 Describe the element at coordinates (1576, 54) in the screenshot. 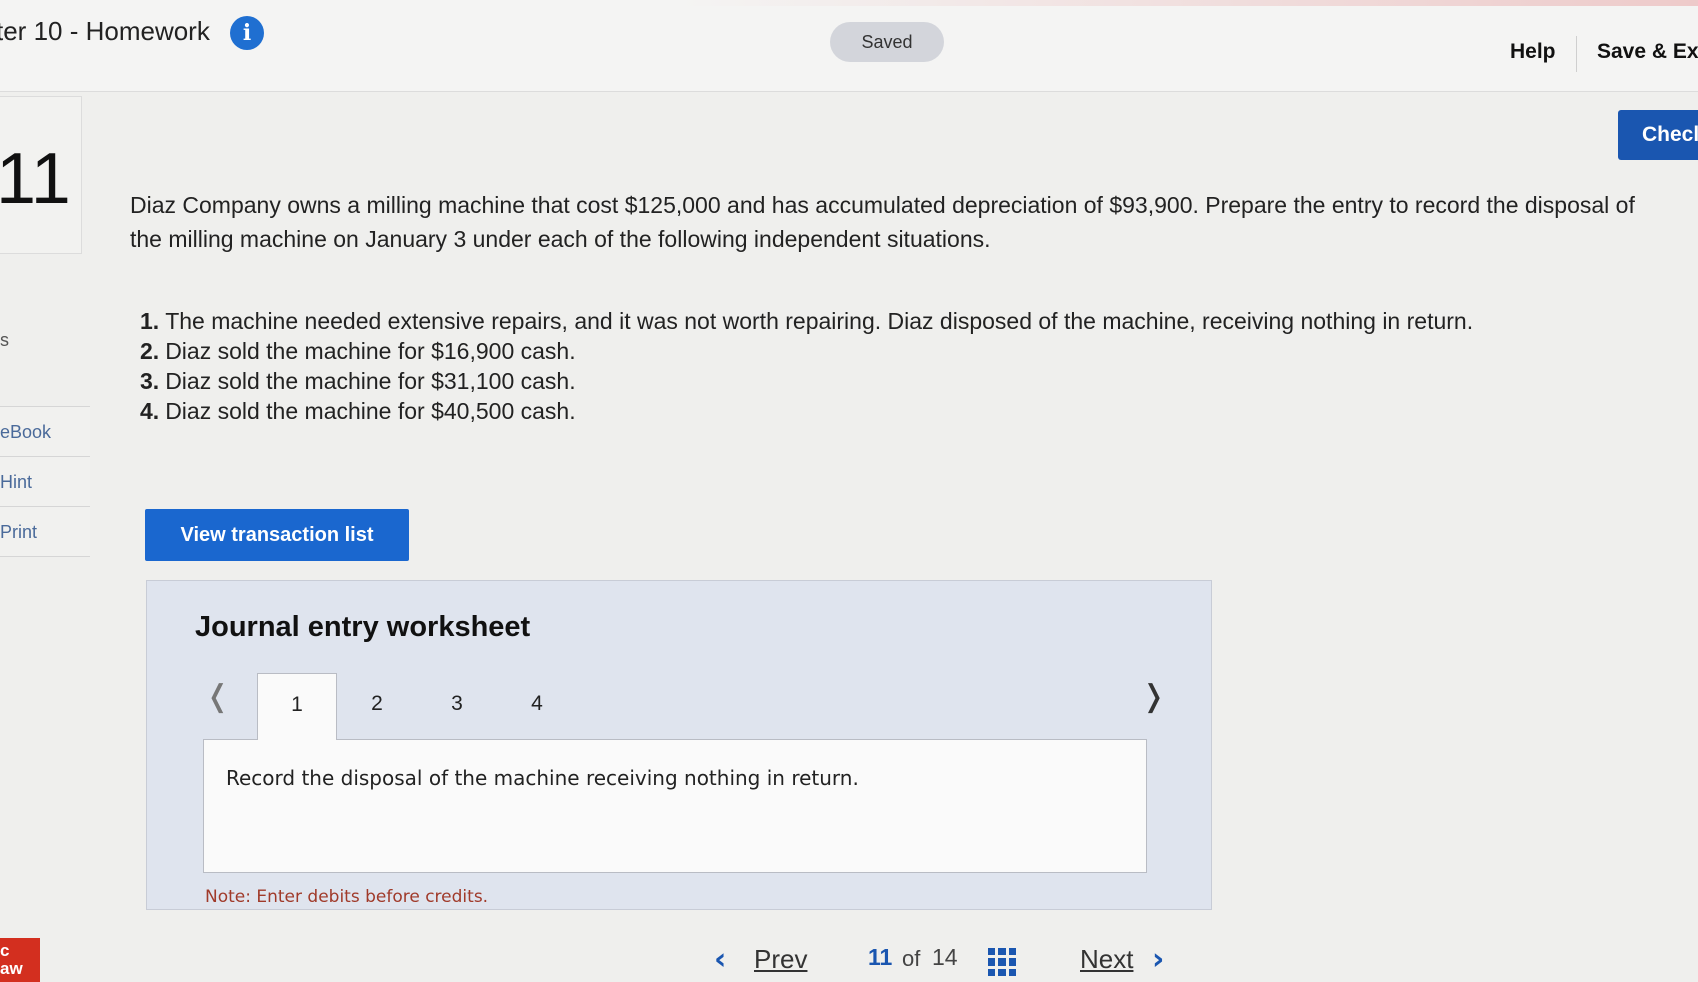

I see `header-divider` at that location.